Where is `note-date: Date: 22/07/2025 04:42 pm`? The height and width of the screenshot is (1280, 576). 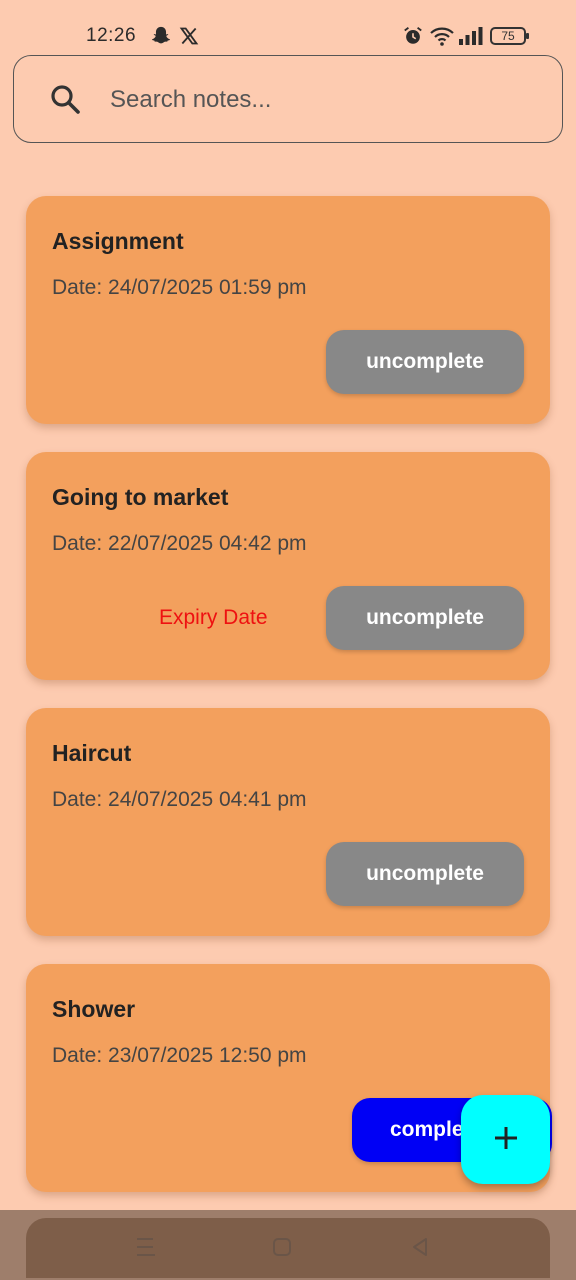
note-date: Date: 22/07/2025 04:42 pm is located at coordinates (179, 543).